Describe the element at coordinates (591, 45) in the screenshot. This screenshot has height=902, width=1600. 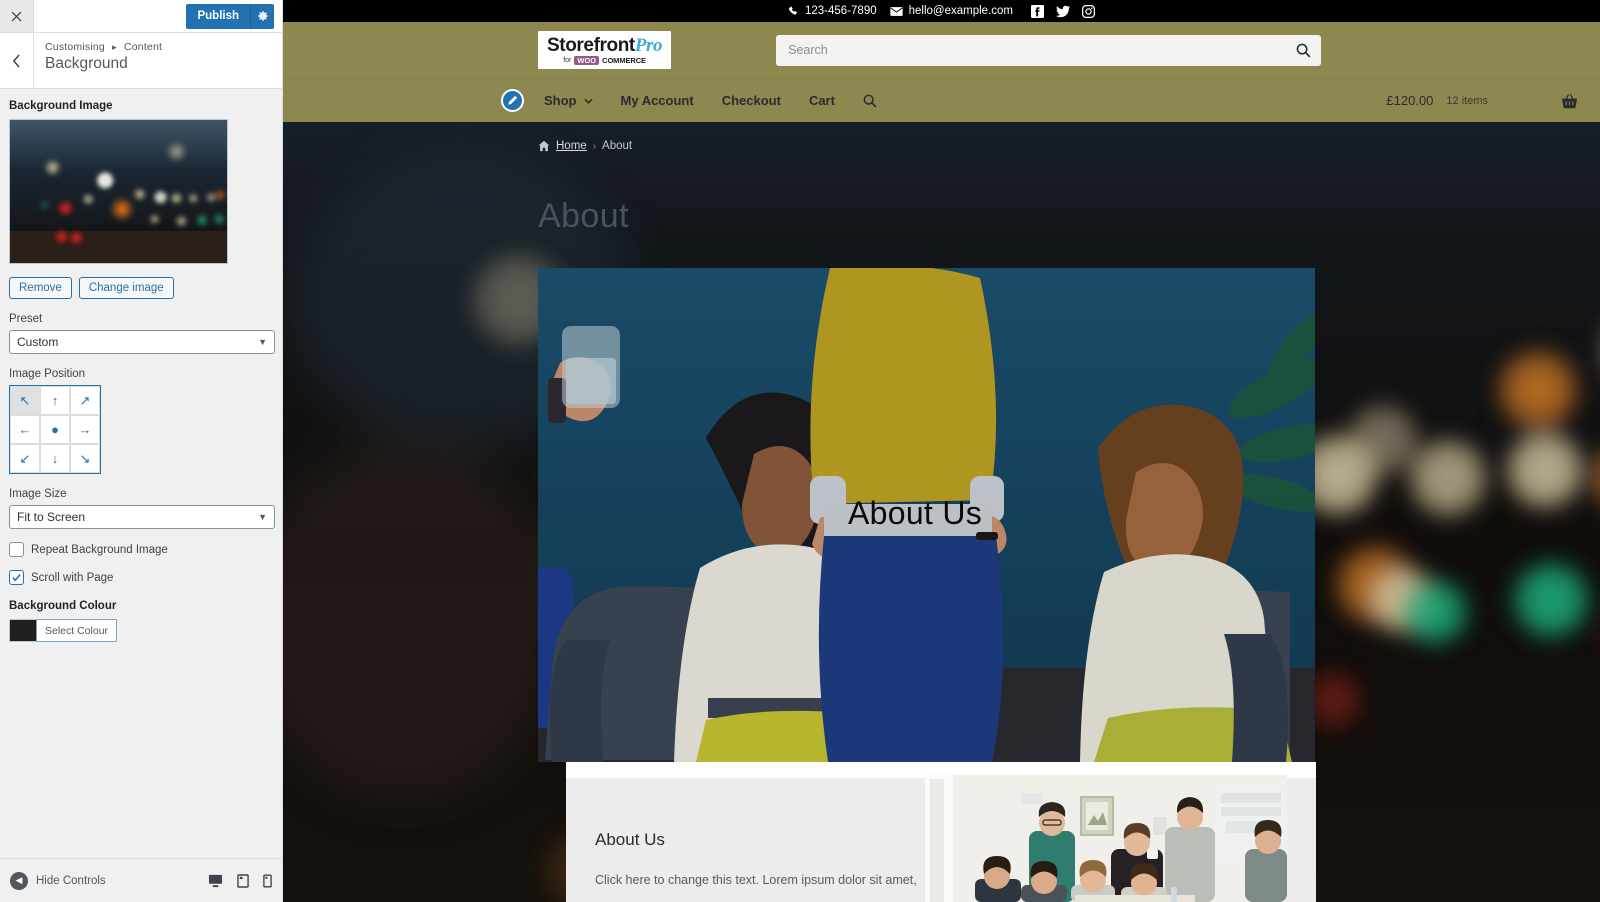
I see `logo-word-storefront: Storefront` at that location.